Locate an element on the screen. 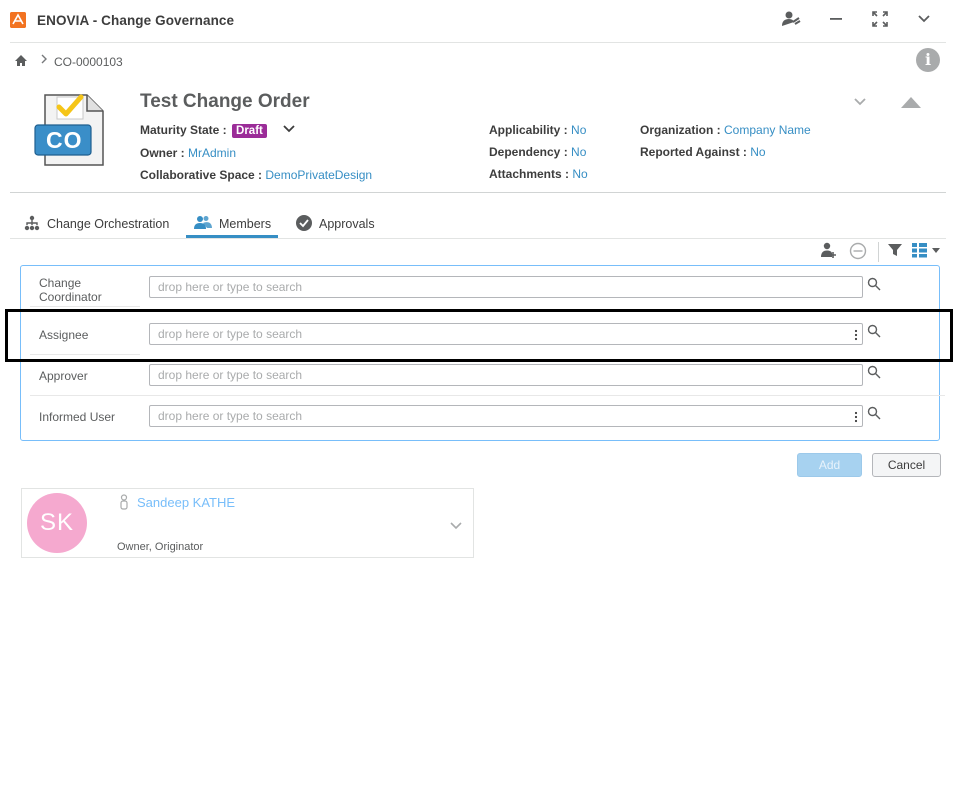  status-badge: Draft is located at coordinates (249, 130).